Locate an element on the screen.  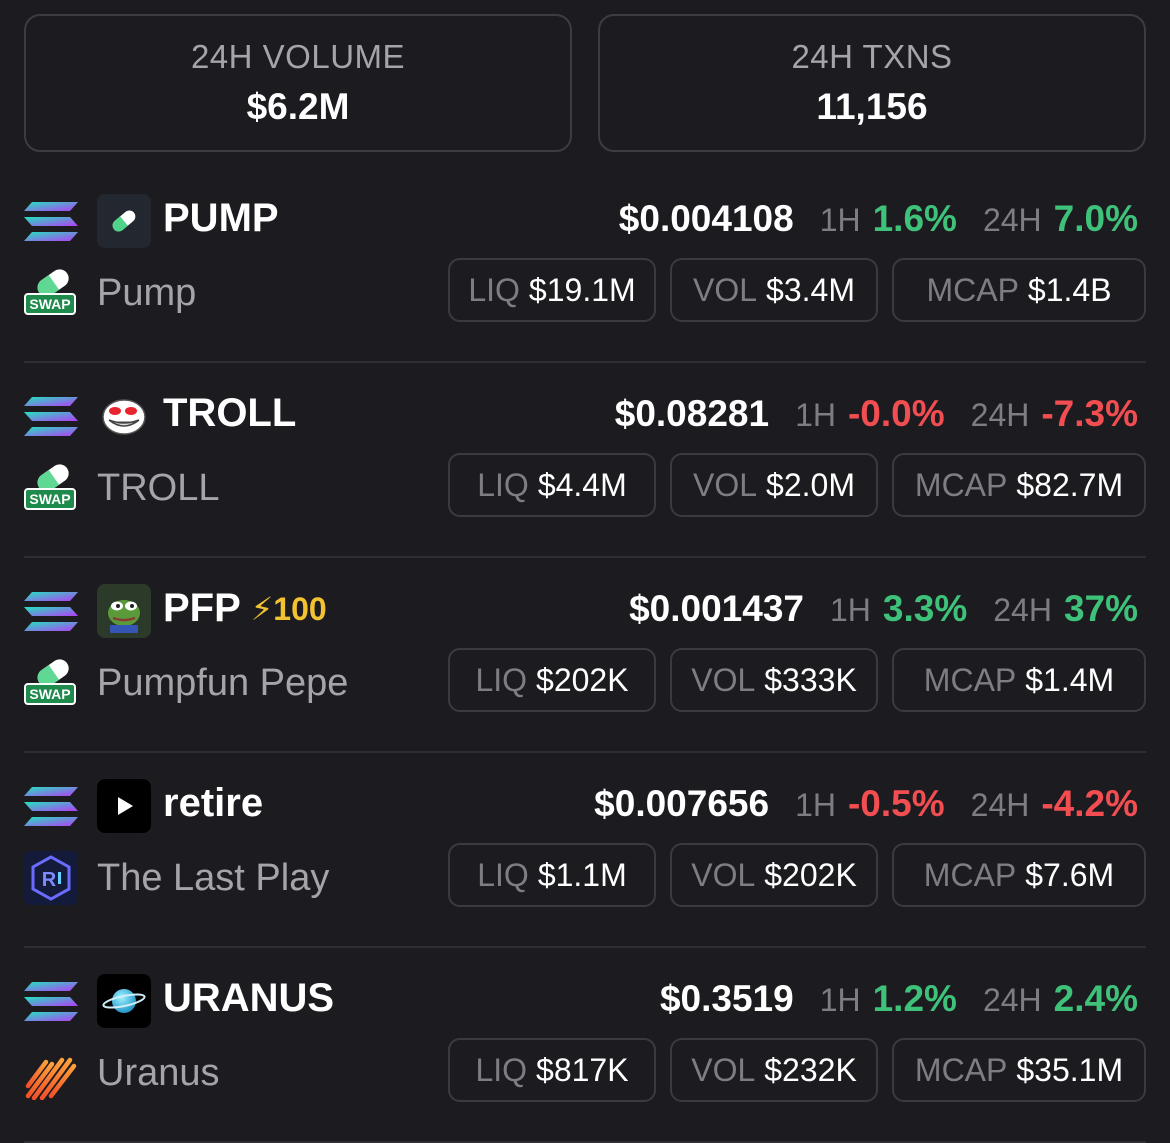
change-24h-value: -7.3% is located at coordinates (1089, 413).